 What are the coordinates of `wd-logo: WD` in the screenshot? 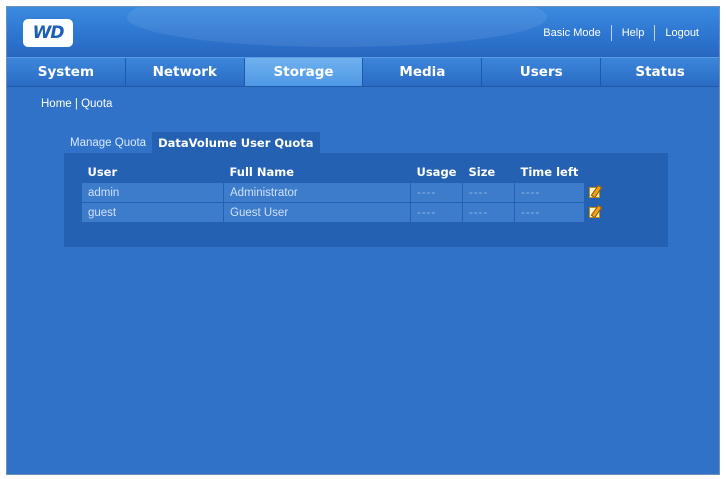 It's located at (48, 33).